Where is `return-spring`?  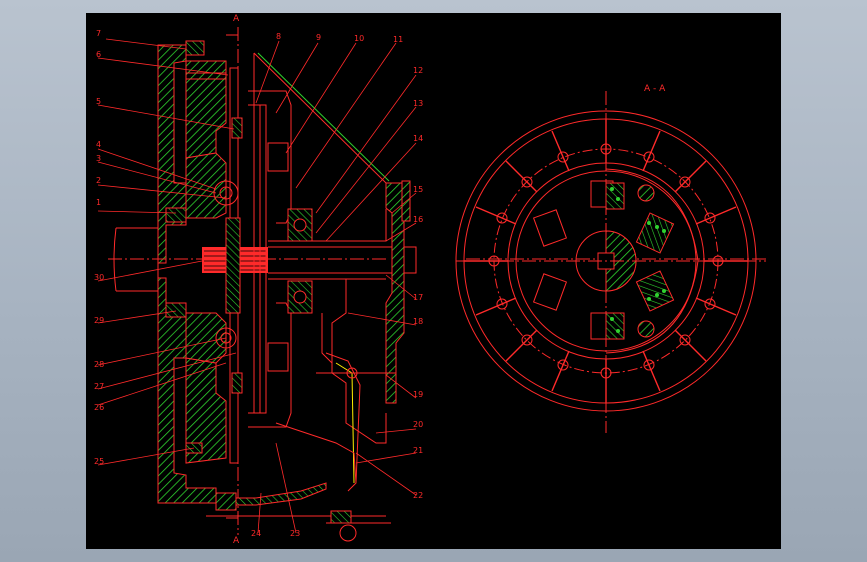
return-spring is located at coordinates (281, 494).